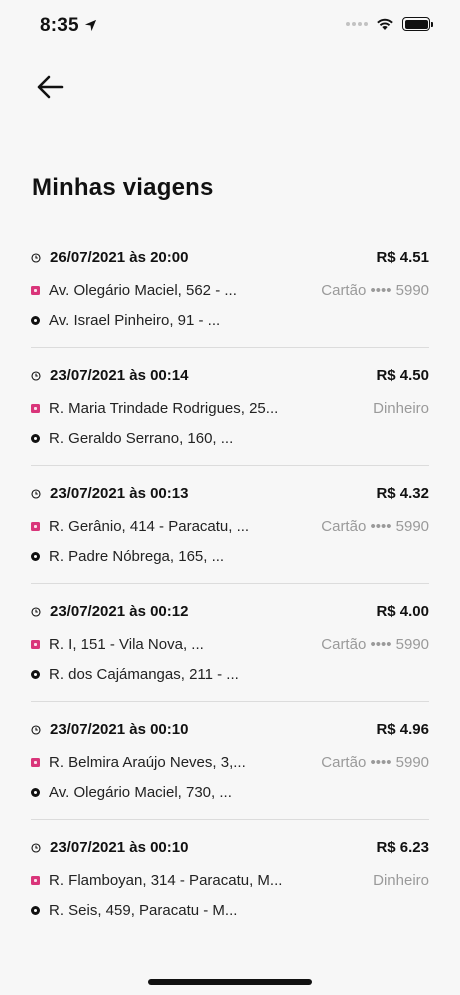 This screenshot has width=460, height=995. I want to click on trip-header: 23/07/2021 às 00:13 R$ 4.32, so click(230, 496).